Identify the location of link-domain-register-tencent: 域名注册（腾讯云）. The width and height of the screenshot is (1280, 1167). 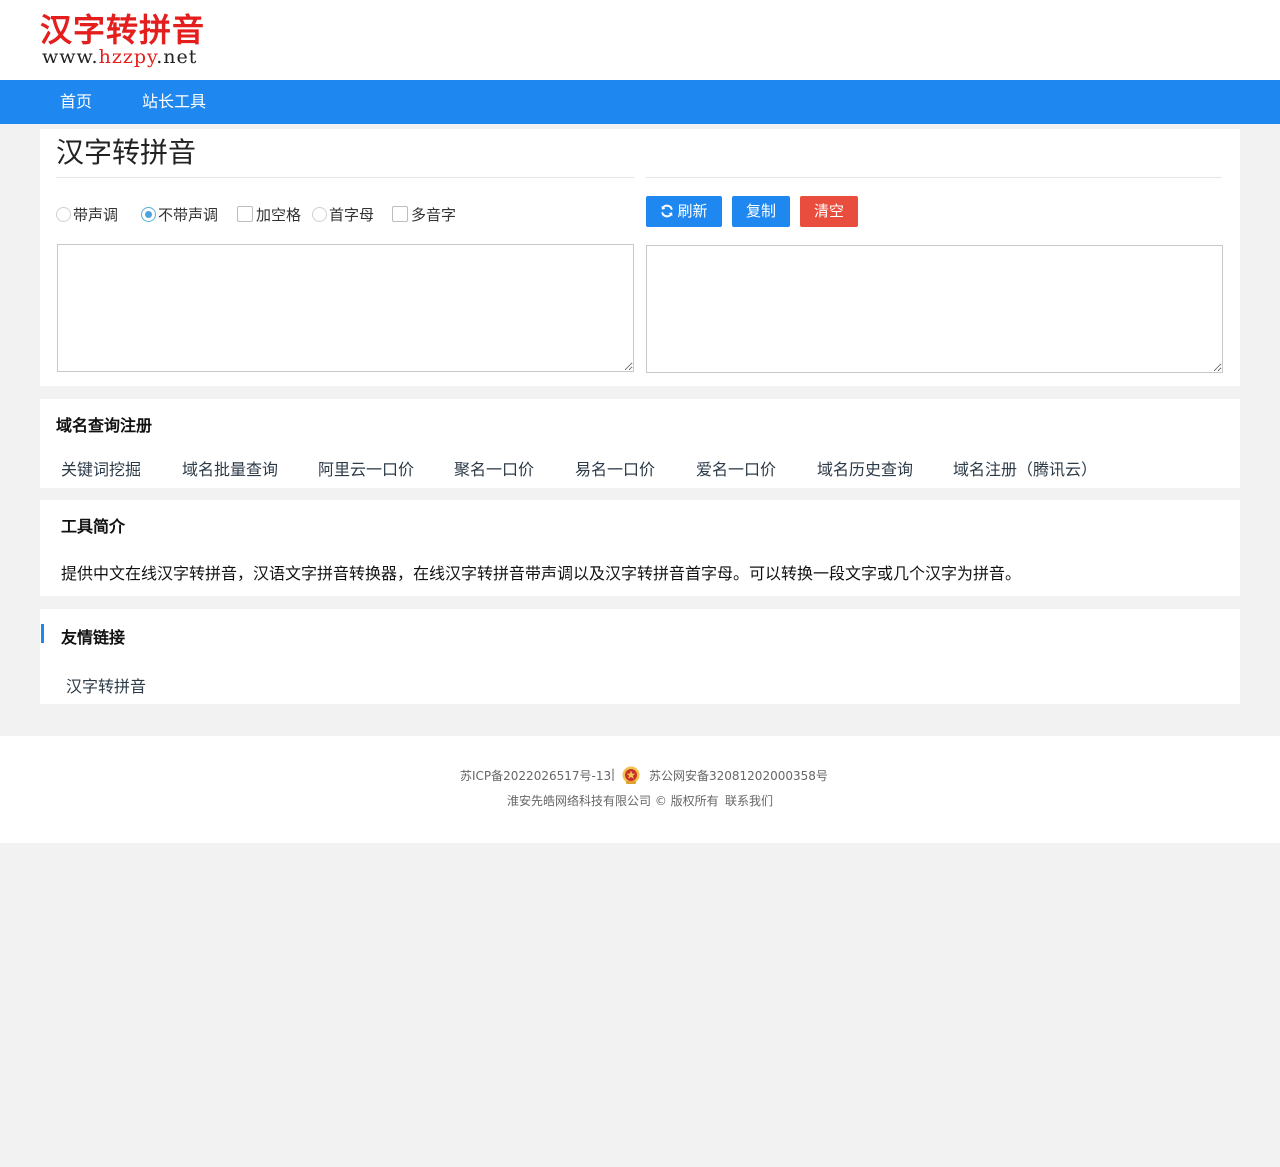
(1025, 468).